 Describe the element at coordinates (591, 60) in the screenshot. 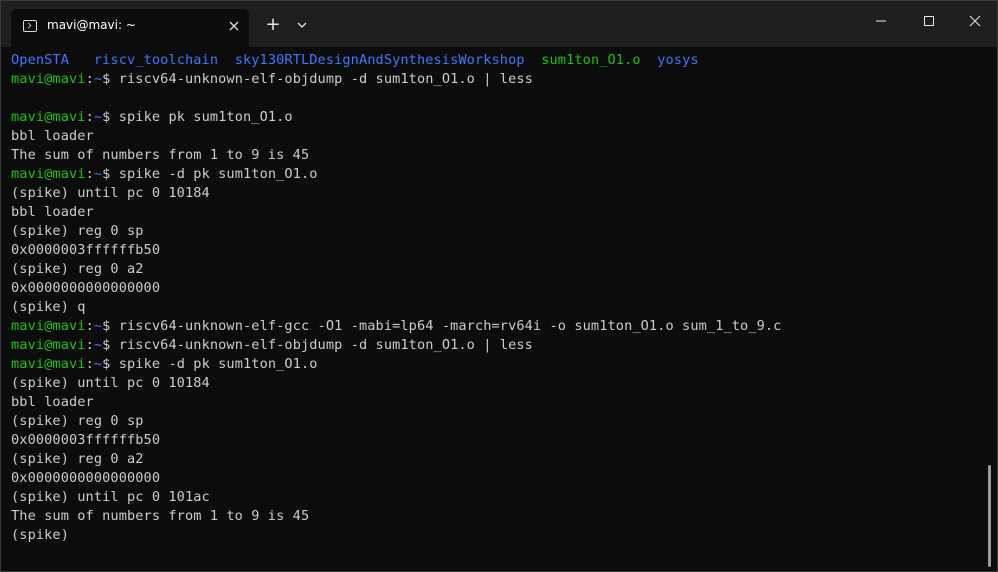

I see `ls-entry: sum1ton_O1.o` at that location.